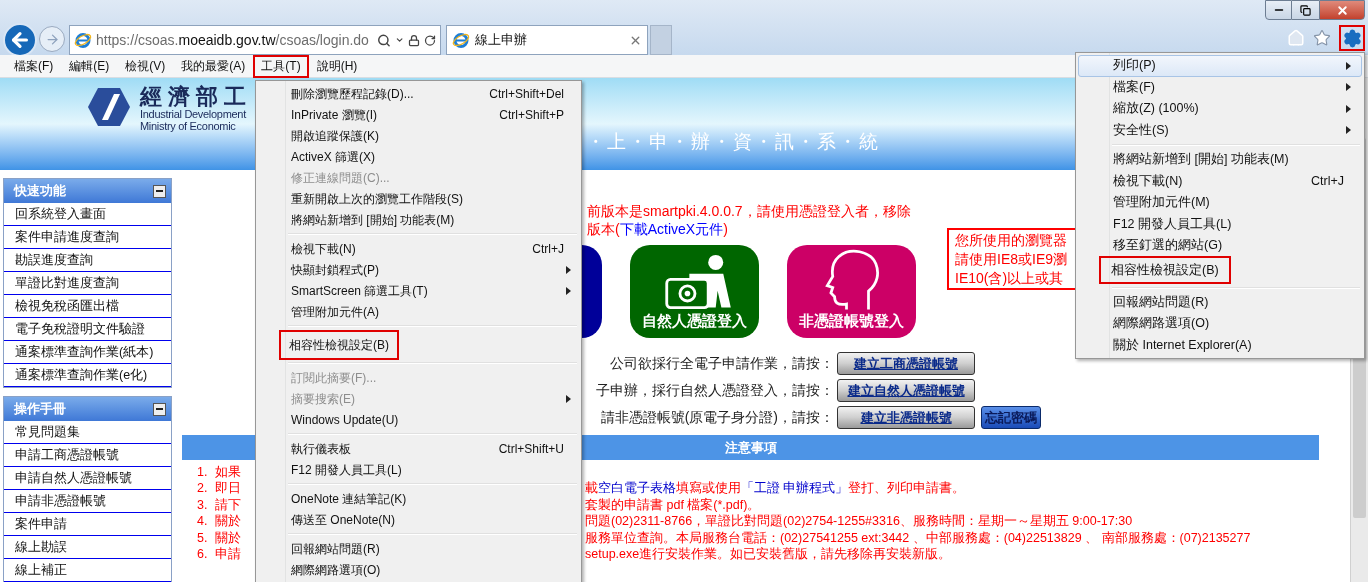 The height and width of the screenshot is (582, 1368). Describe the element at coordinates (430, 40) in the screenshot. I see `refresh-icon` at that location.